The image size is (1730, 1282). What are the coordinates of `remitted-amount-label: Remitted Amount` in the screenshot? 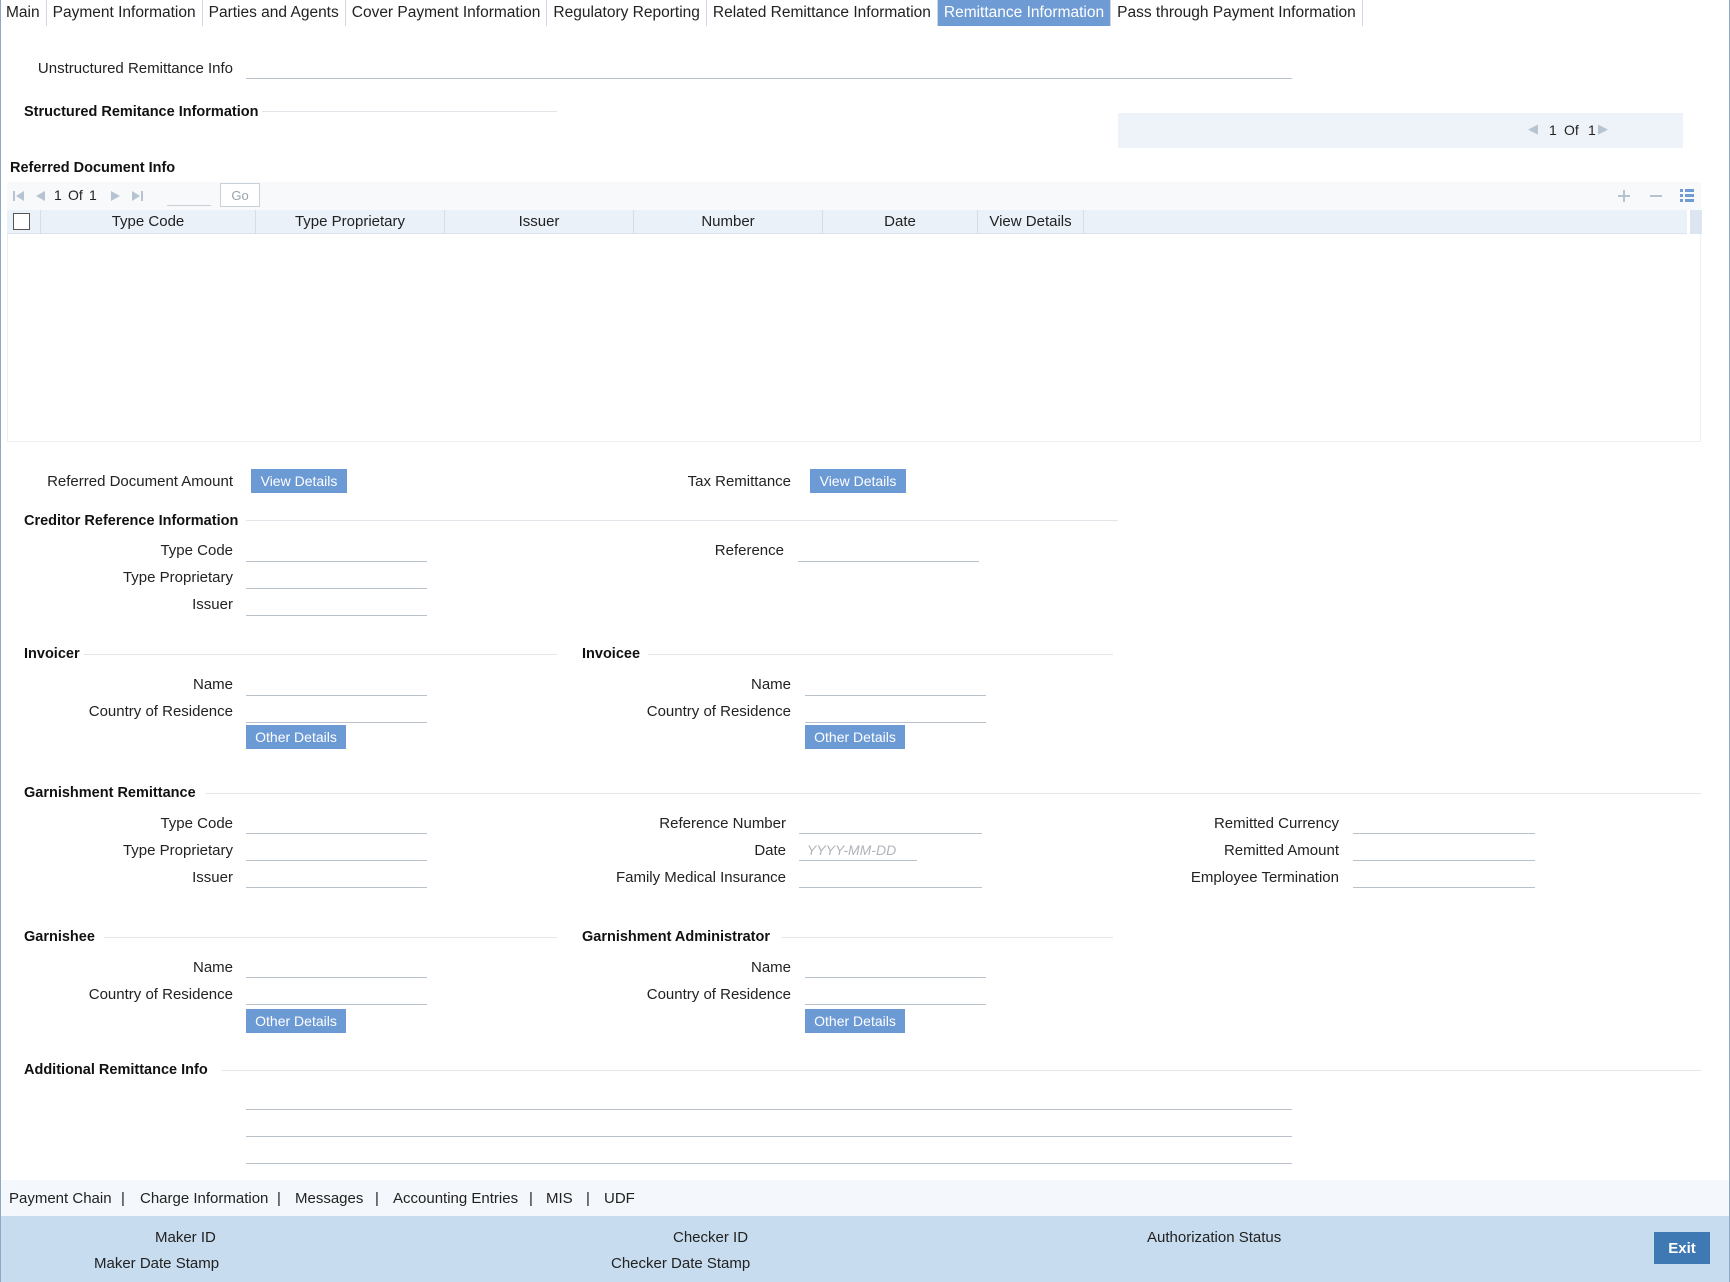 It's located at (1281, 850).